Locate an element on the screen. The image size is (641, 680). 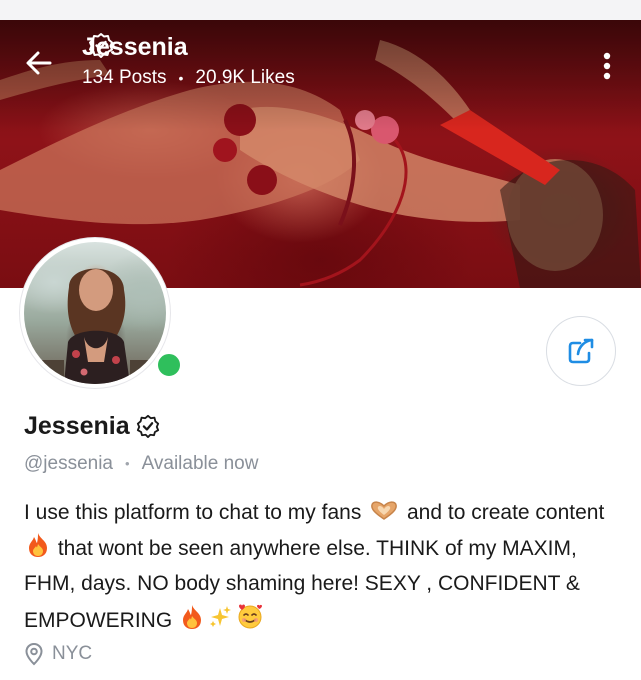
more-options-button is located at coordinates (607, 66).